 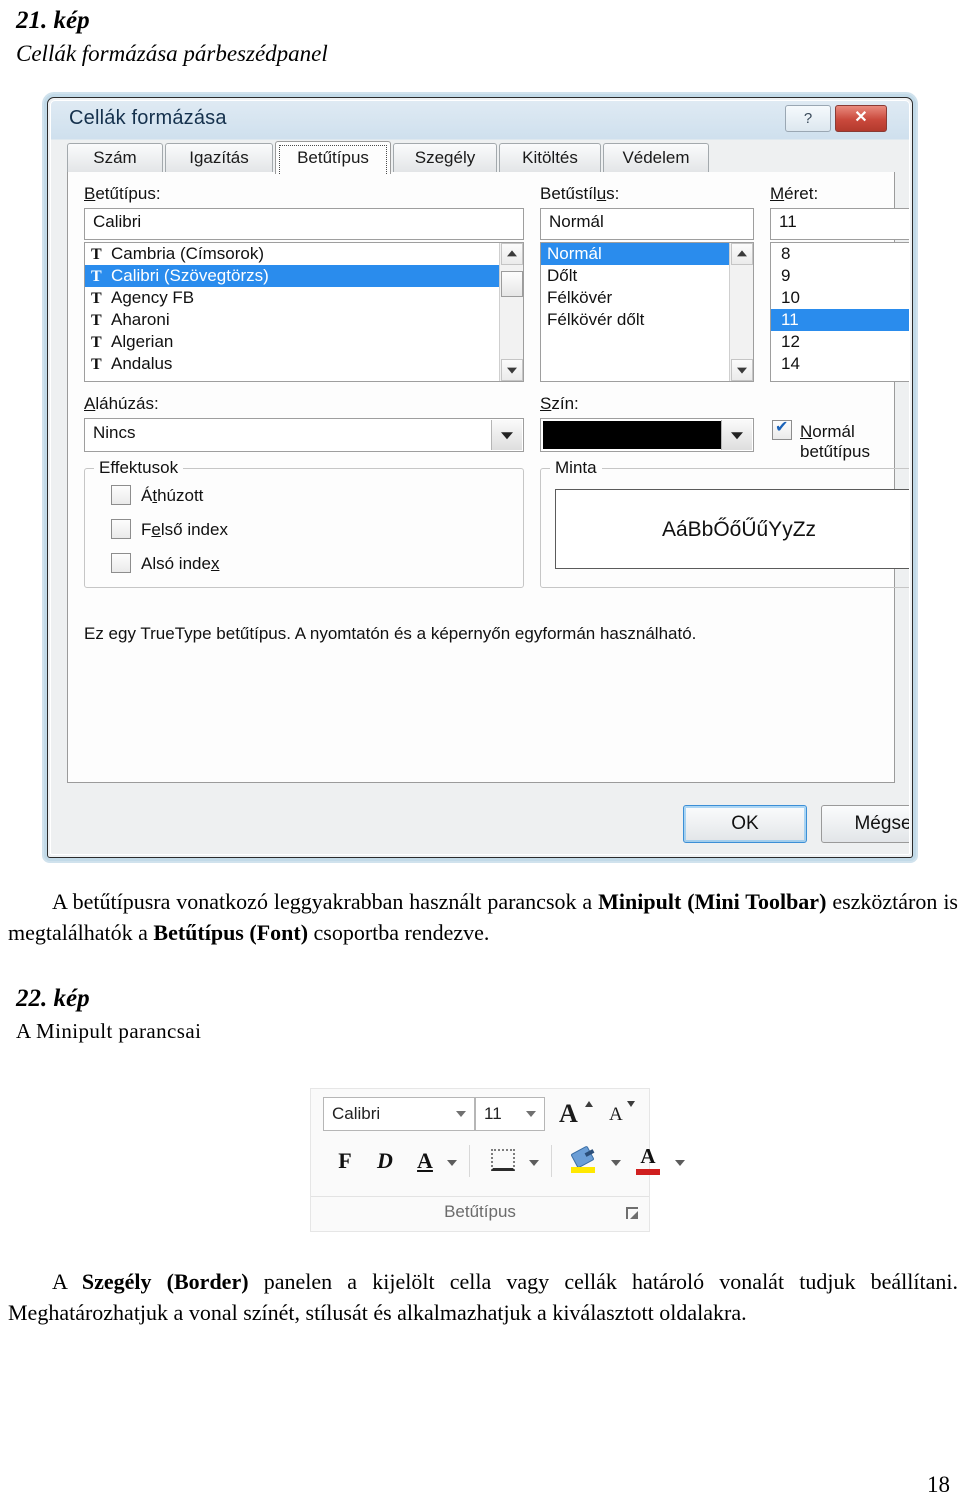 I want to click on dialog-launcher-icon, so click(x=632, y=1213).